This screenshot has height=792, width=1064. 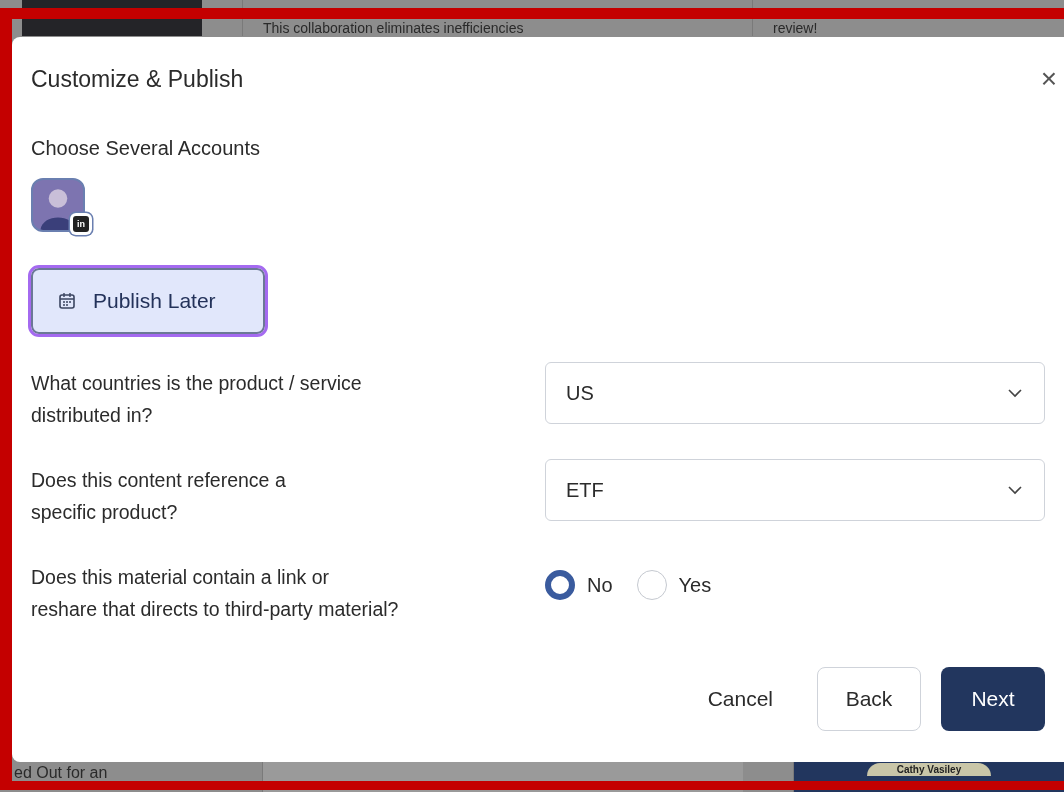 What do you see at coordinates (197, 399) in the screenshot?
I see `question-label: What countries is the product / service distributed in?` at bounding box center [197, 399].